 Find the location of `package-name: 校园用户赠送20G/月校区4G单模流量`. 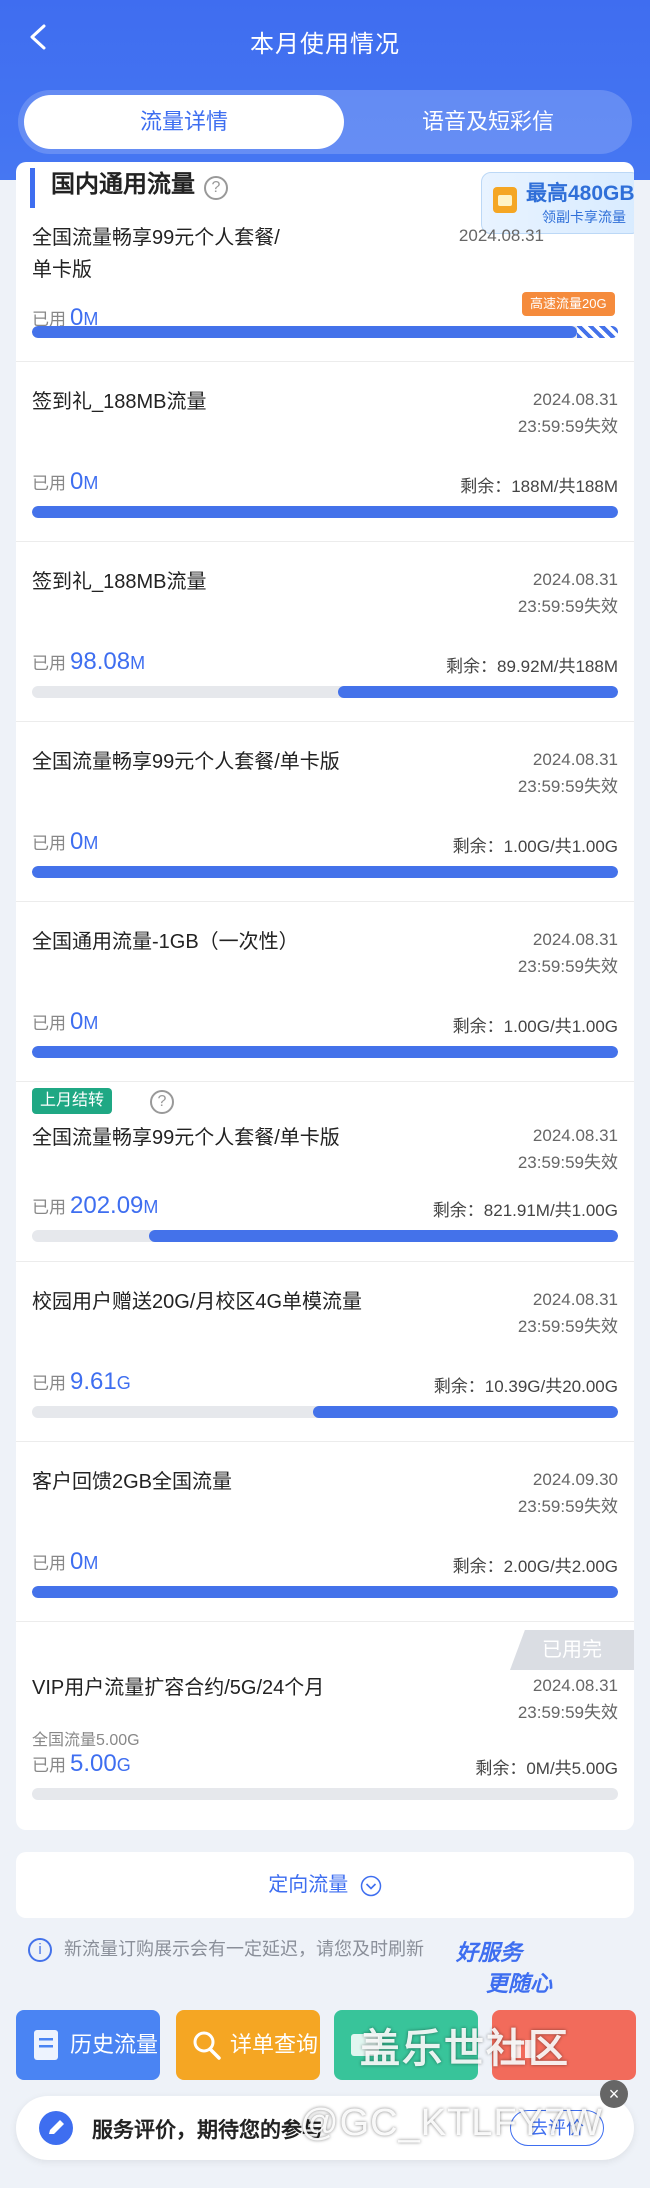

package-name: 校园用户赠送20G/月校区4G单模流量 is located at coordinates (197, 1302).